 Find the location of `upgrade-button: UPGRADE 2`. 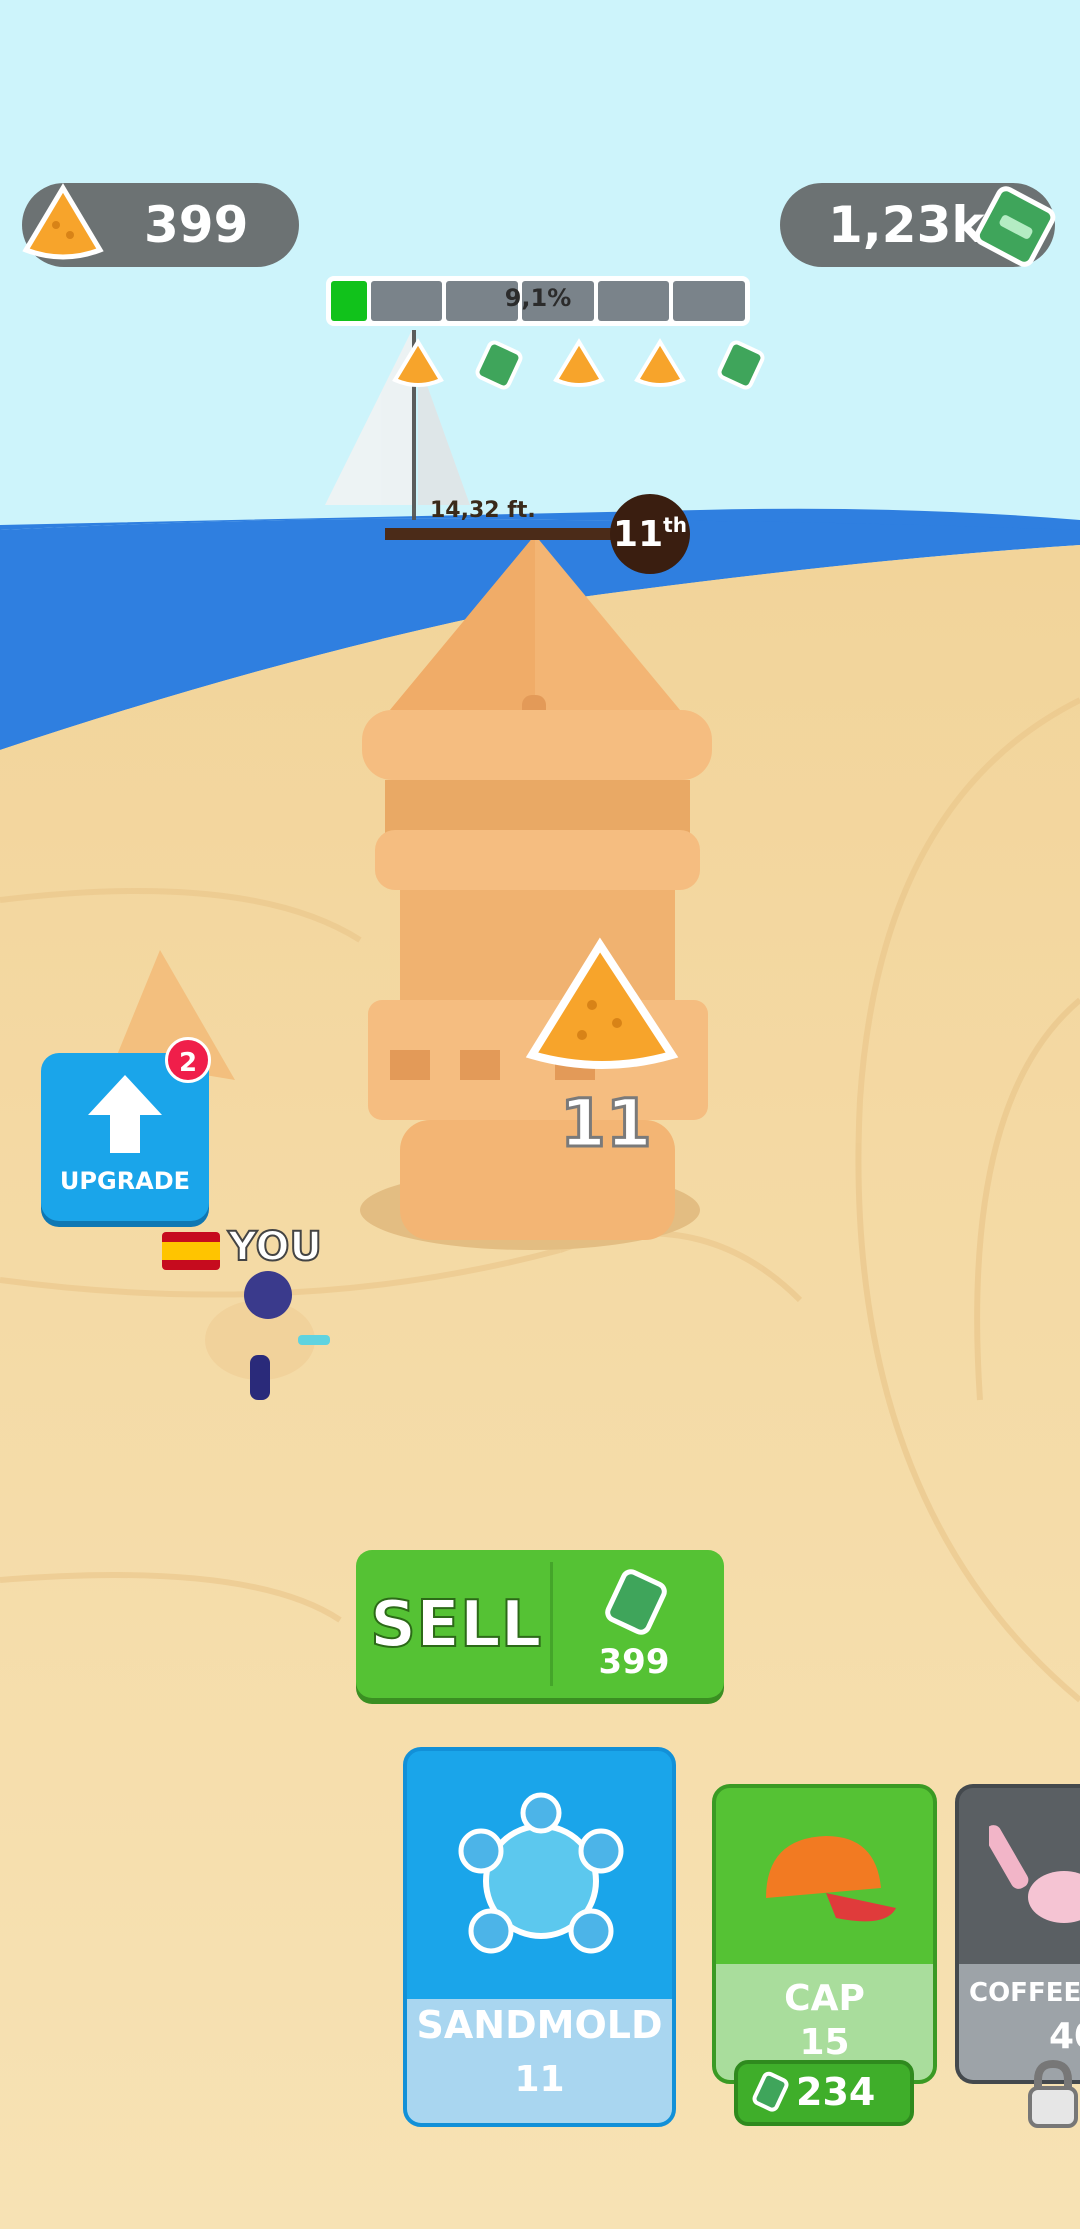

upgrade-button: UPGRADE 2 is located at coordinates (126, 1129).